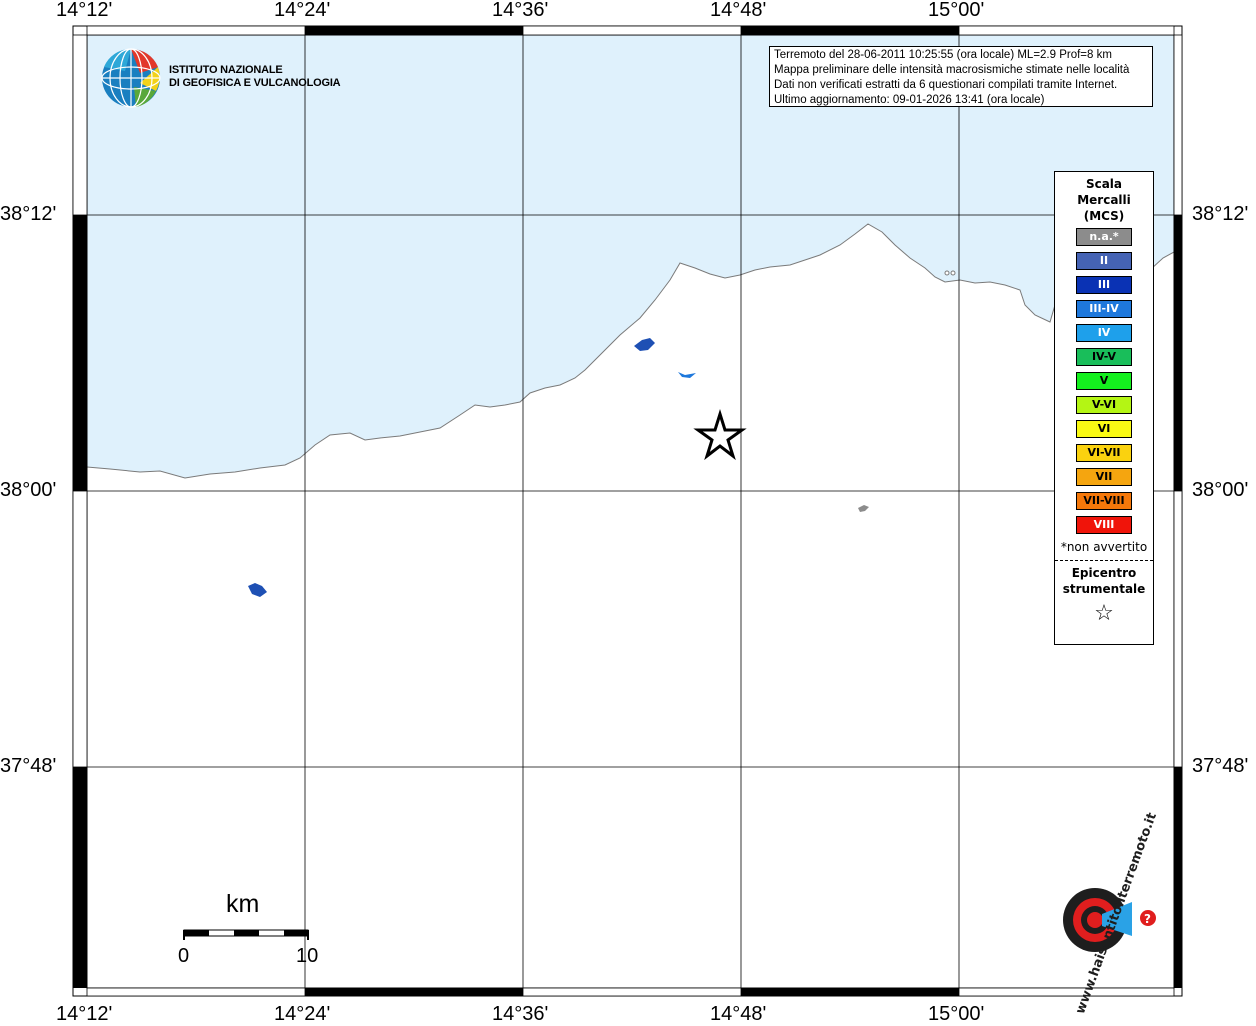  What do you see at coordinates (255, 83) in the screenshot?
I see `ingv-name-line2: DI GEOFISICA E VULCANOLOGIA` at bounding box center [255, 83].